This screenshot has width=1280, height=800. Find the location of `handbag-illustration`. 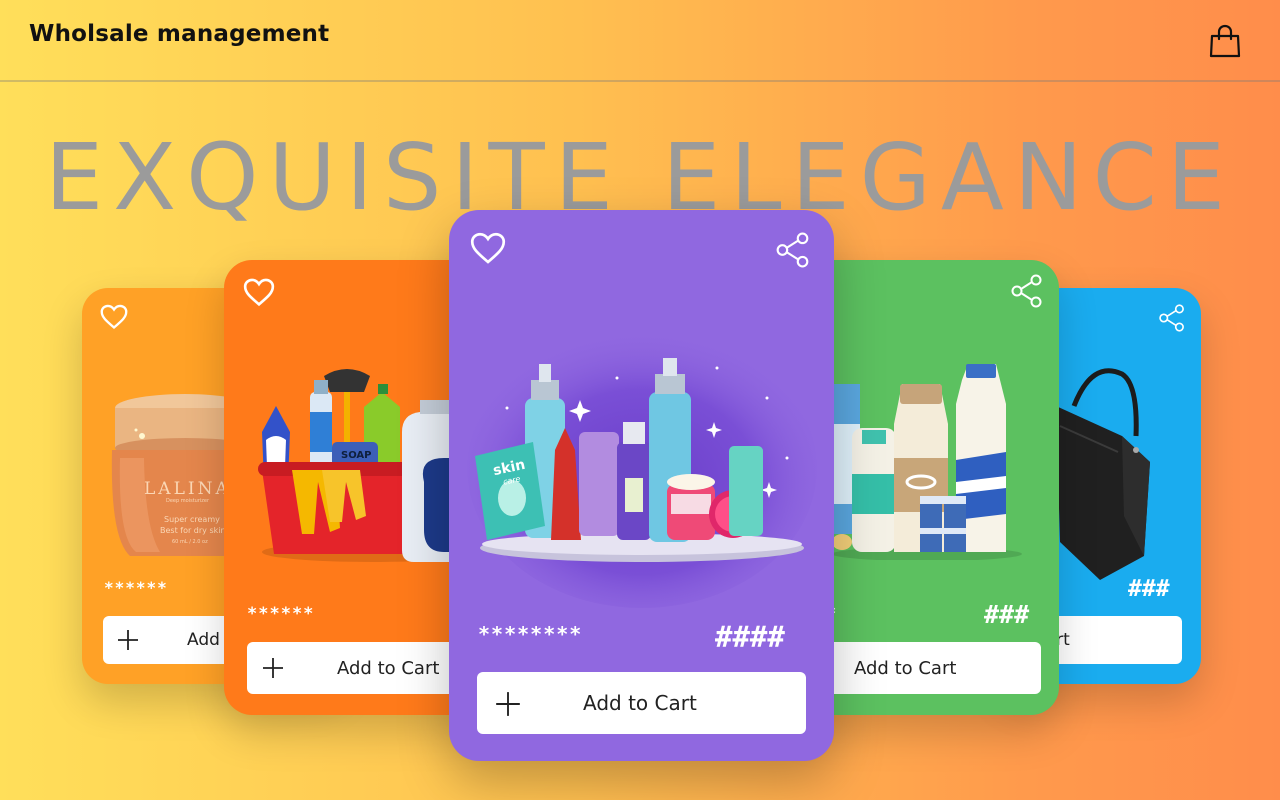

handbag-illustration is located at coordinates (1103, 474).